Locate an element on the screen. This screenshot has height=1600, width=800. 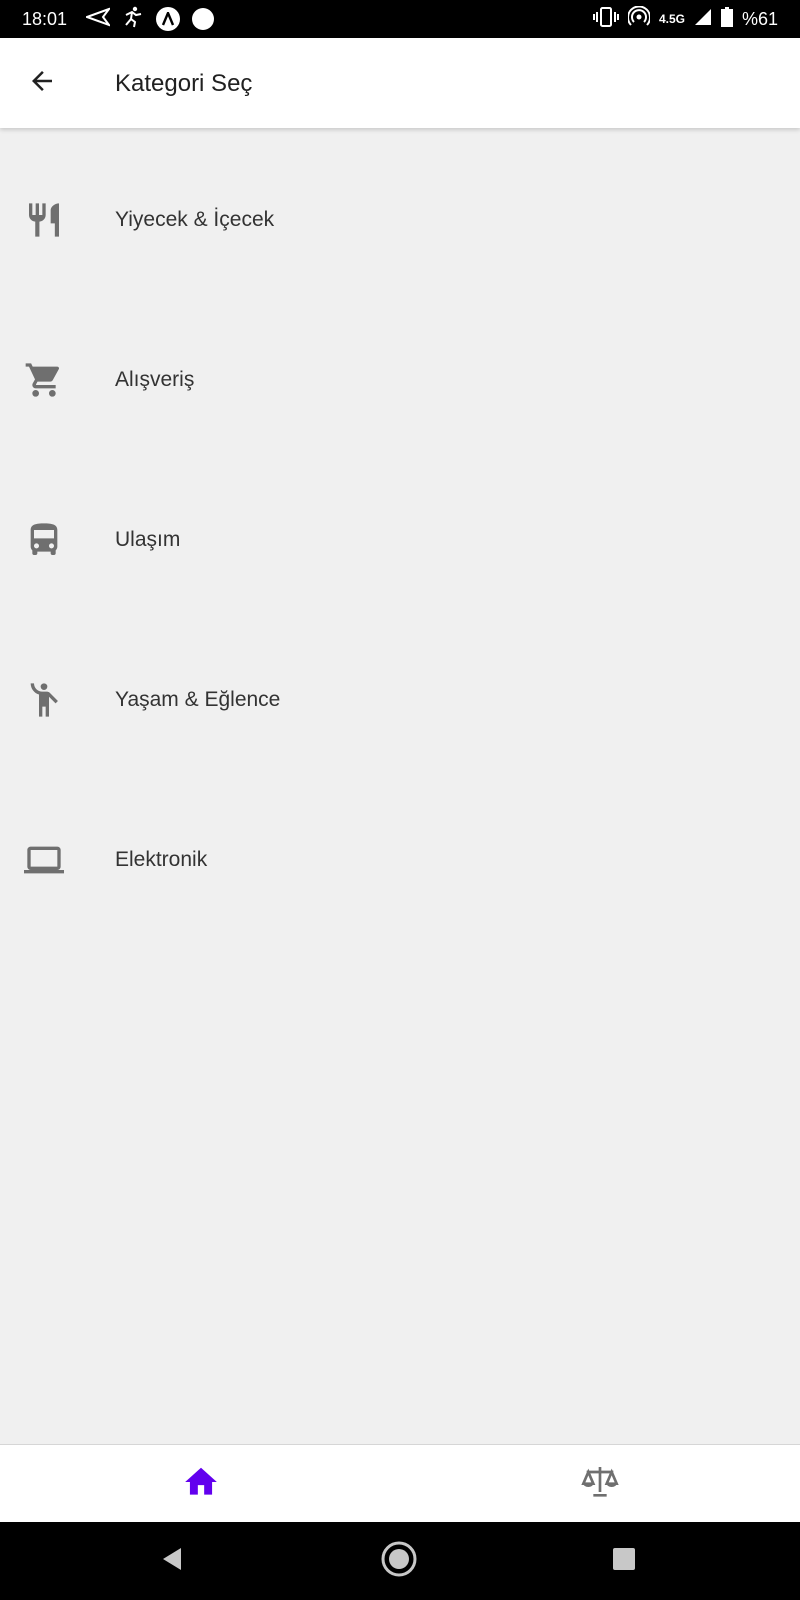
category-item-electronics: Elektronik is located at coordinates (400, 860).